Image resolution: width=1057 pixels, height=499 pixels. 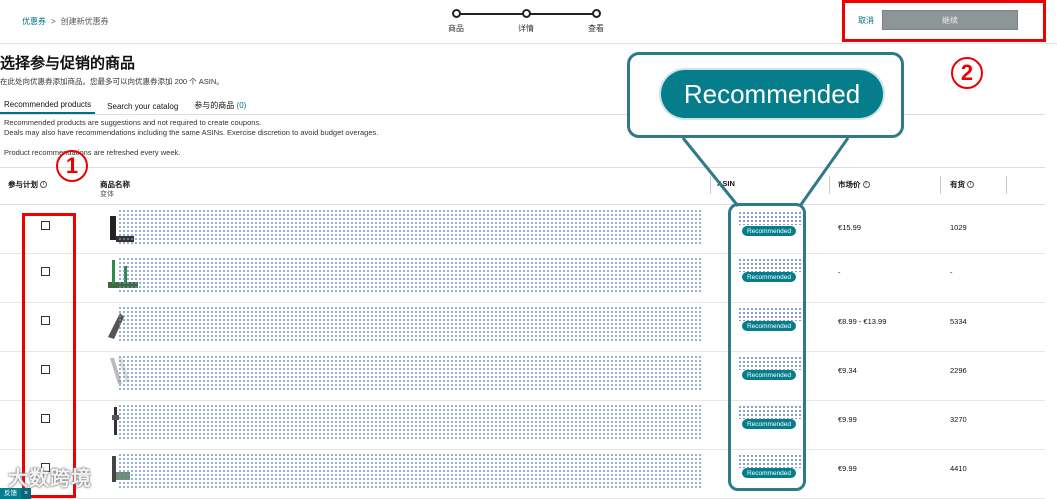 I want to click on table-row: Recommended €8.99 - €13.99 5334, so click(x=522, y=327).